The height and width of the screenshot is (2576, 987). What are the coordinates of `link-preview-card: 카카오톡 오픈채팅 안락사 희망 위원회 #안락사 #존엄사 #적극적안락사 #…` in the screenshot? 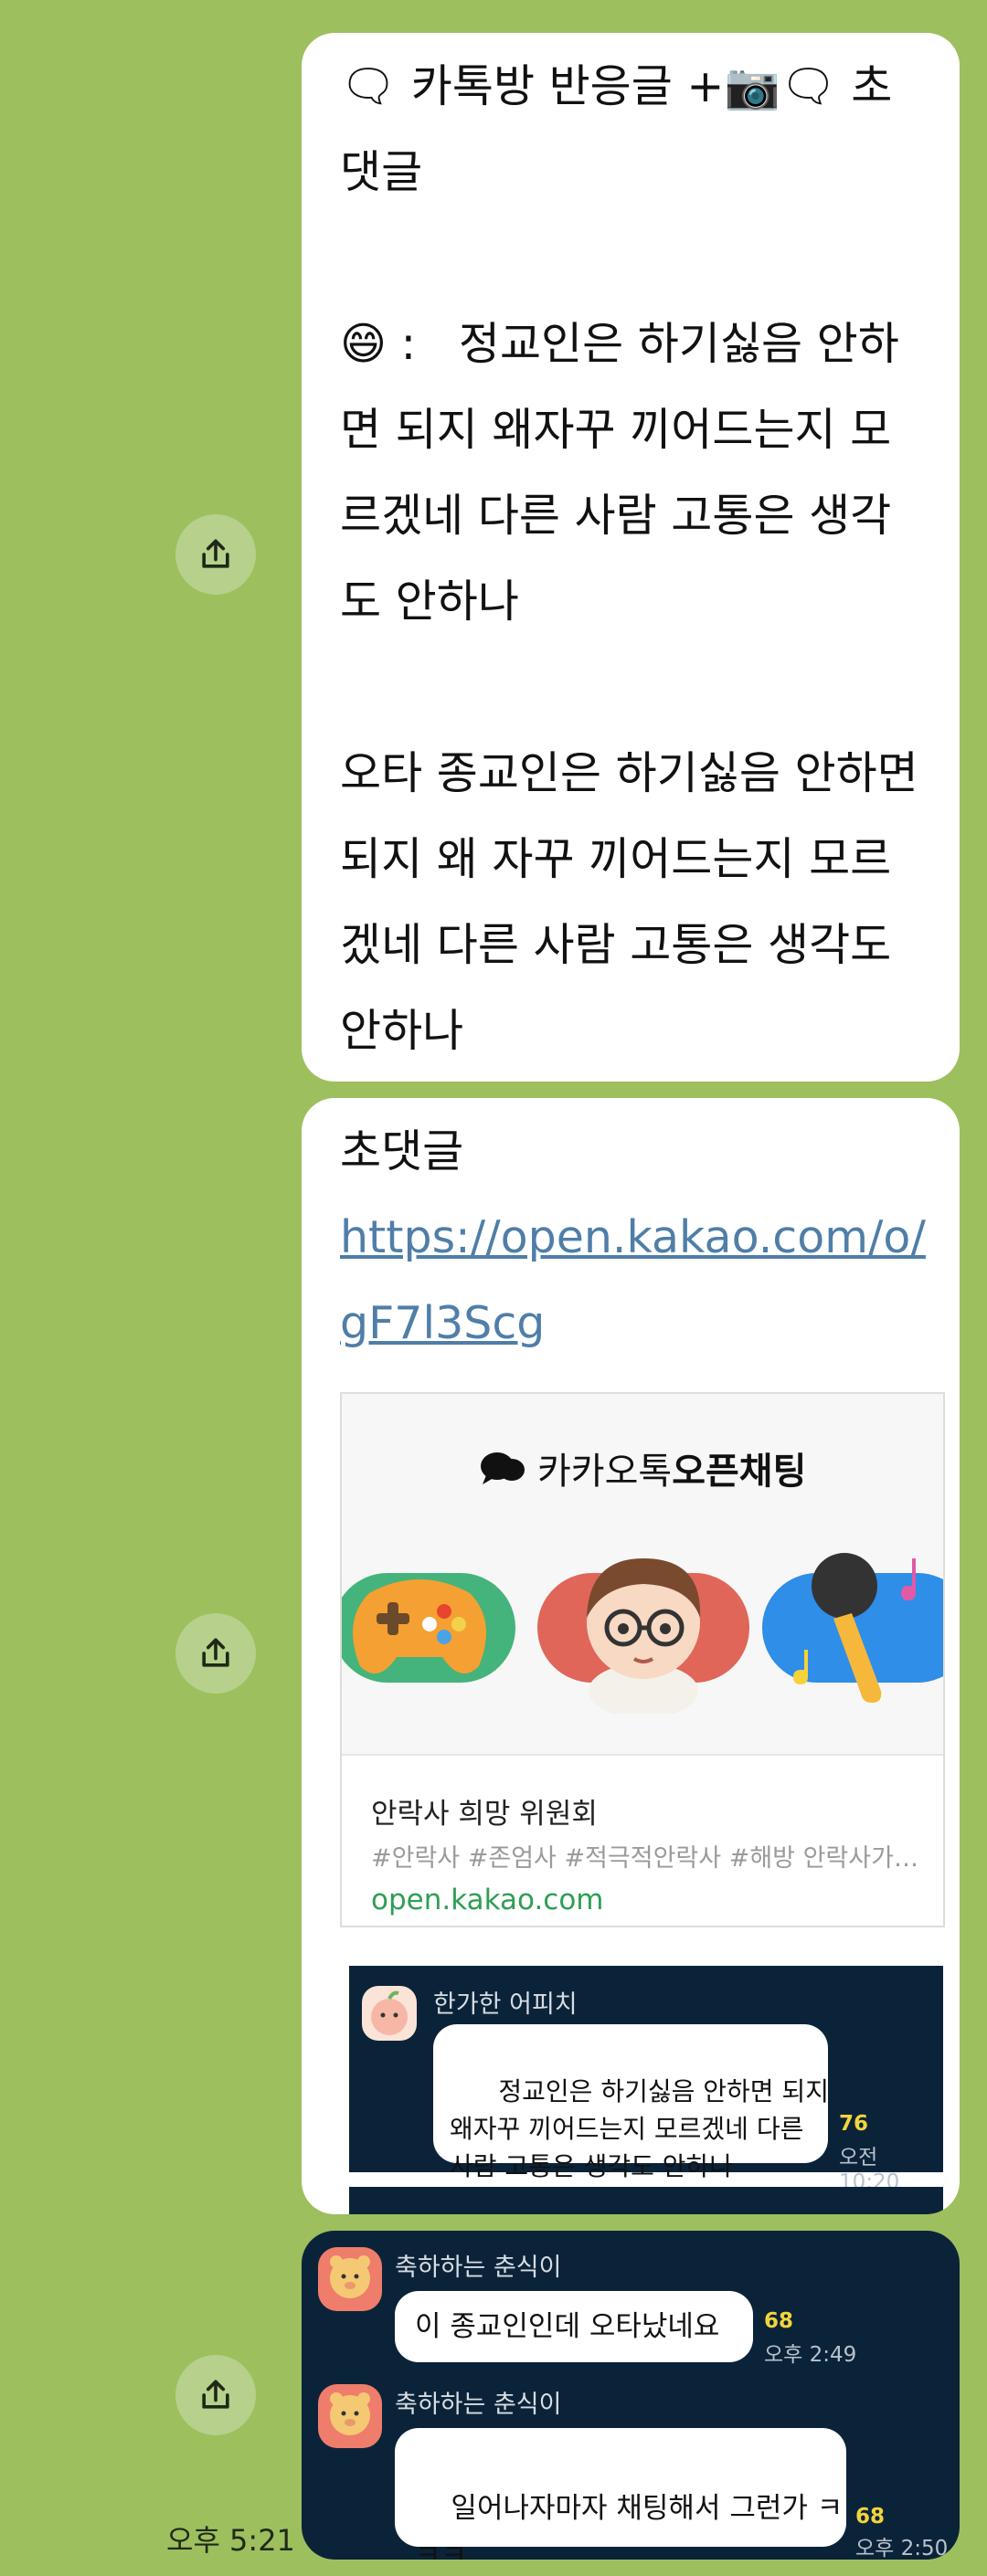 It's located at (642, 1659).